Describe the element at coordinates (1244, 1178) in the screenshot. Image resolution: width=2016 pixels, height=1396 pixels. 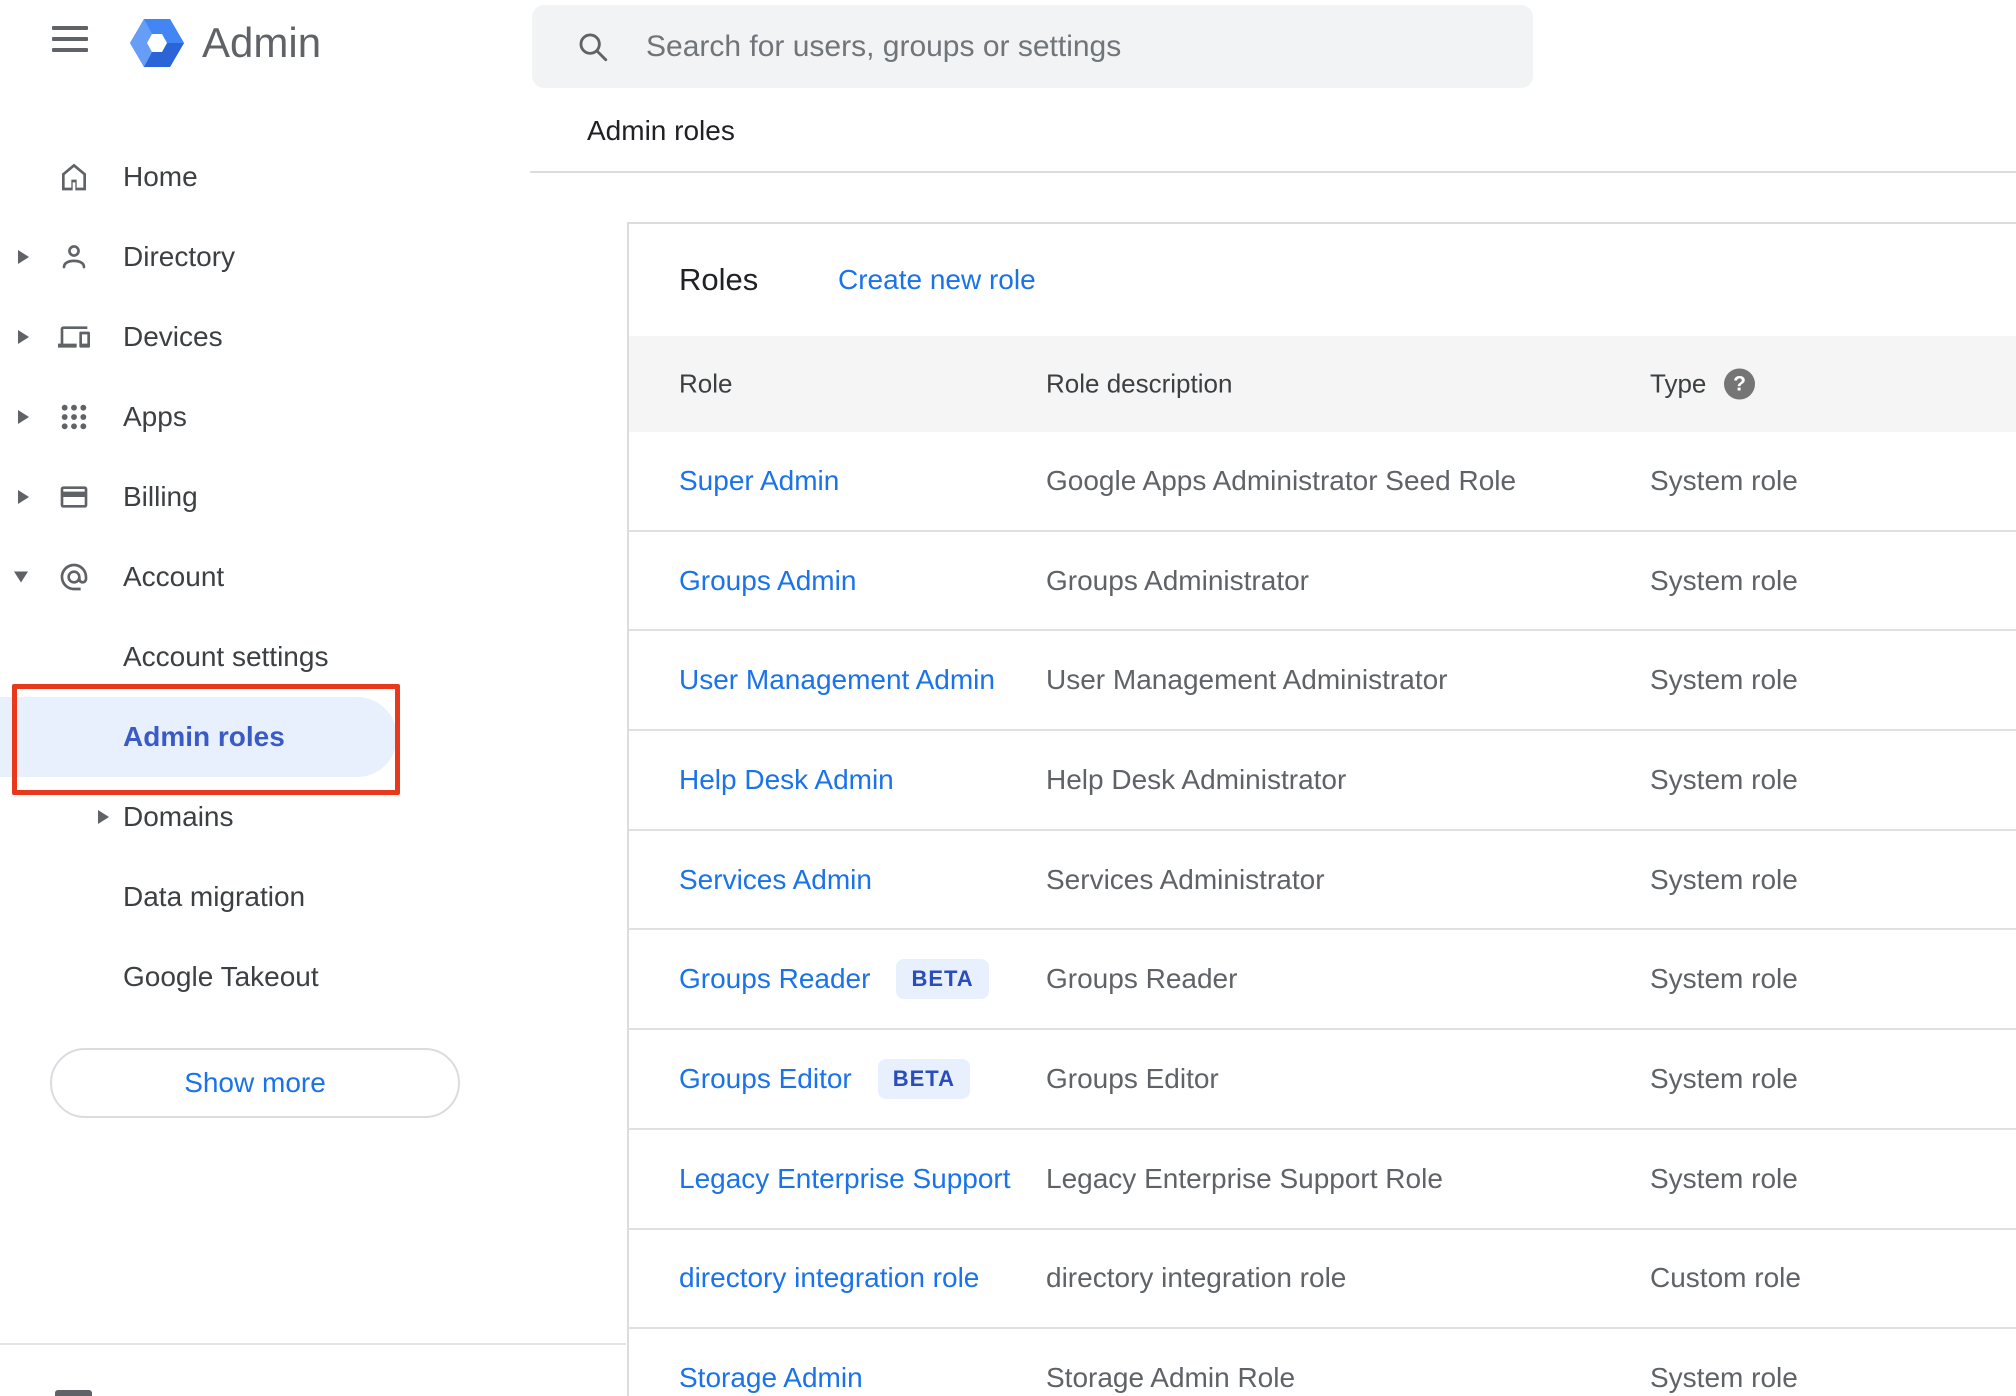
I see `role-description-cell: Legacy Enterprise Support Role` at that location.